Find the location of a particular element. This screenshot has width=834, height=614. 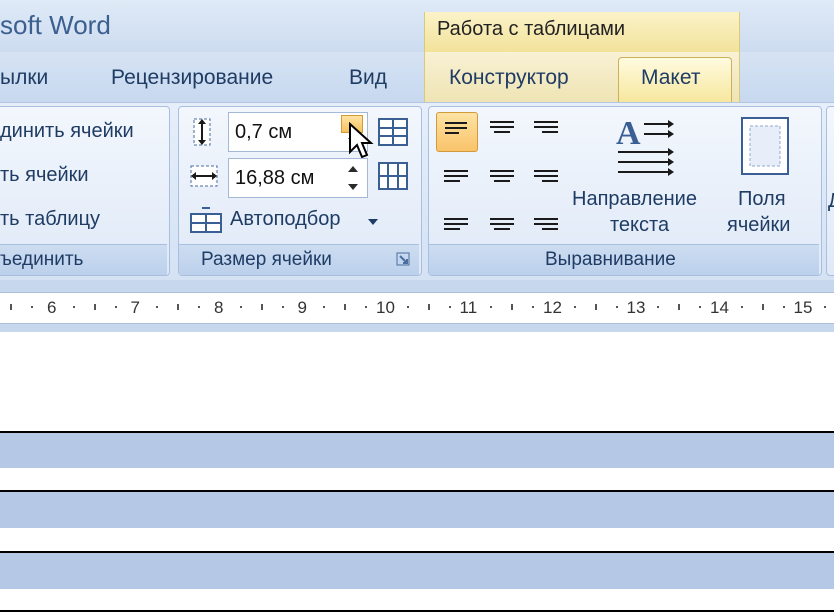

column-width-down-button is located at coordinates (353, 187).